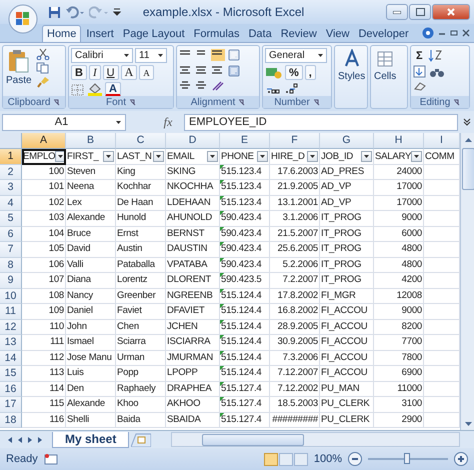 This screenshot has height=470, width=474. Describe the element at coordinates (113, 89) in the screenshot. I see `font-color-button: A` at that location.